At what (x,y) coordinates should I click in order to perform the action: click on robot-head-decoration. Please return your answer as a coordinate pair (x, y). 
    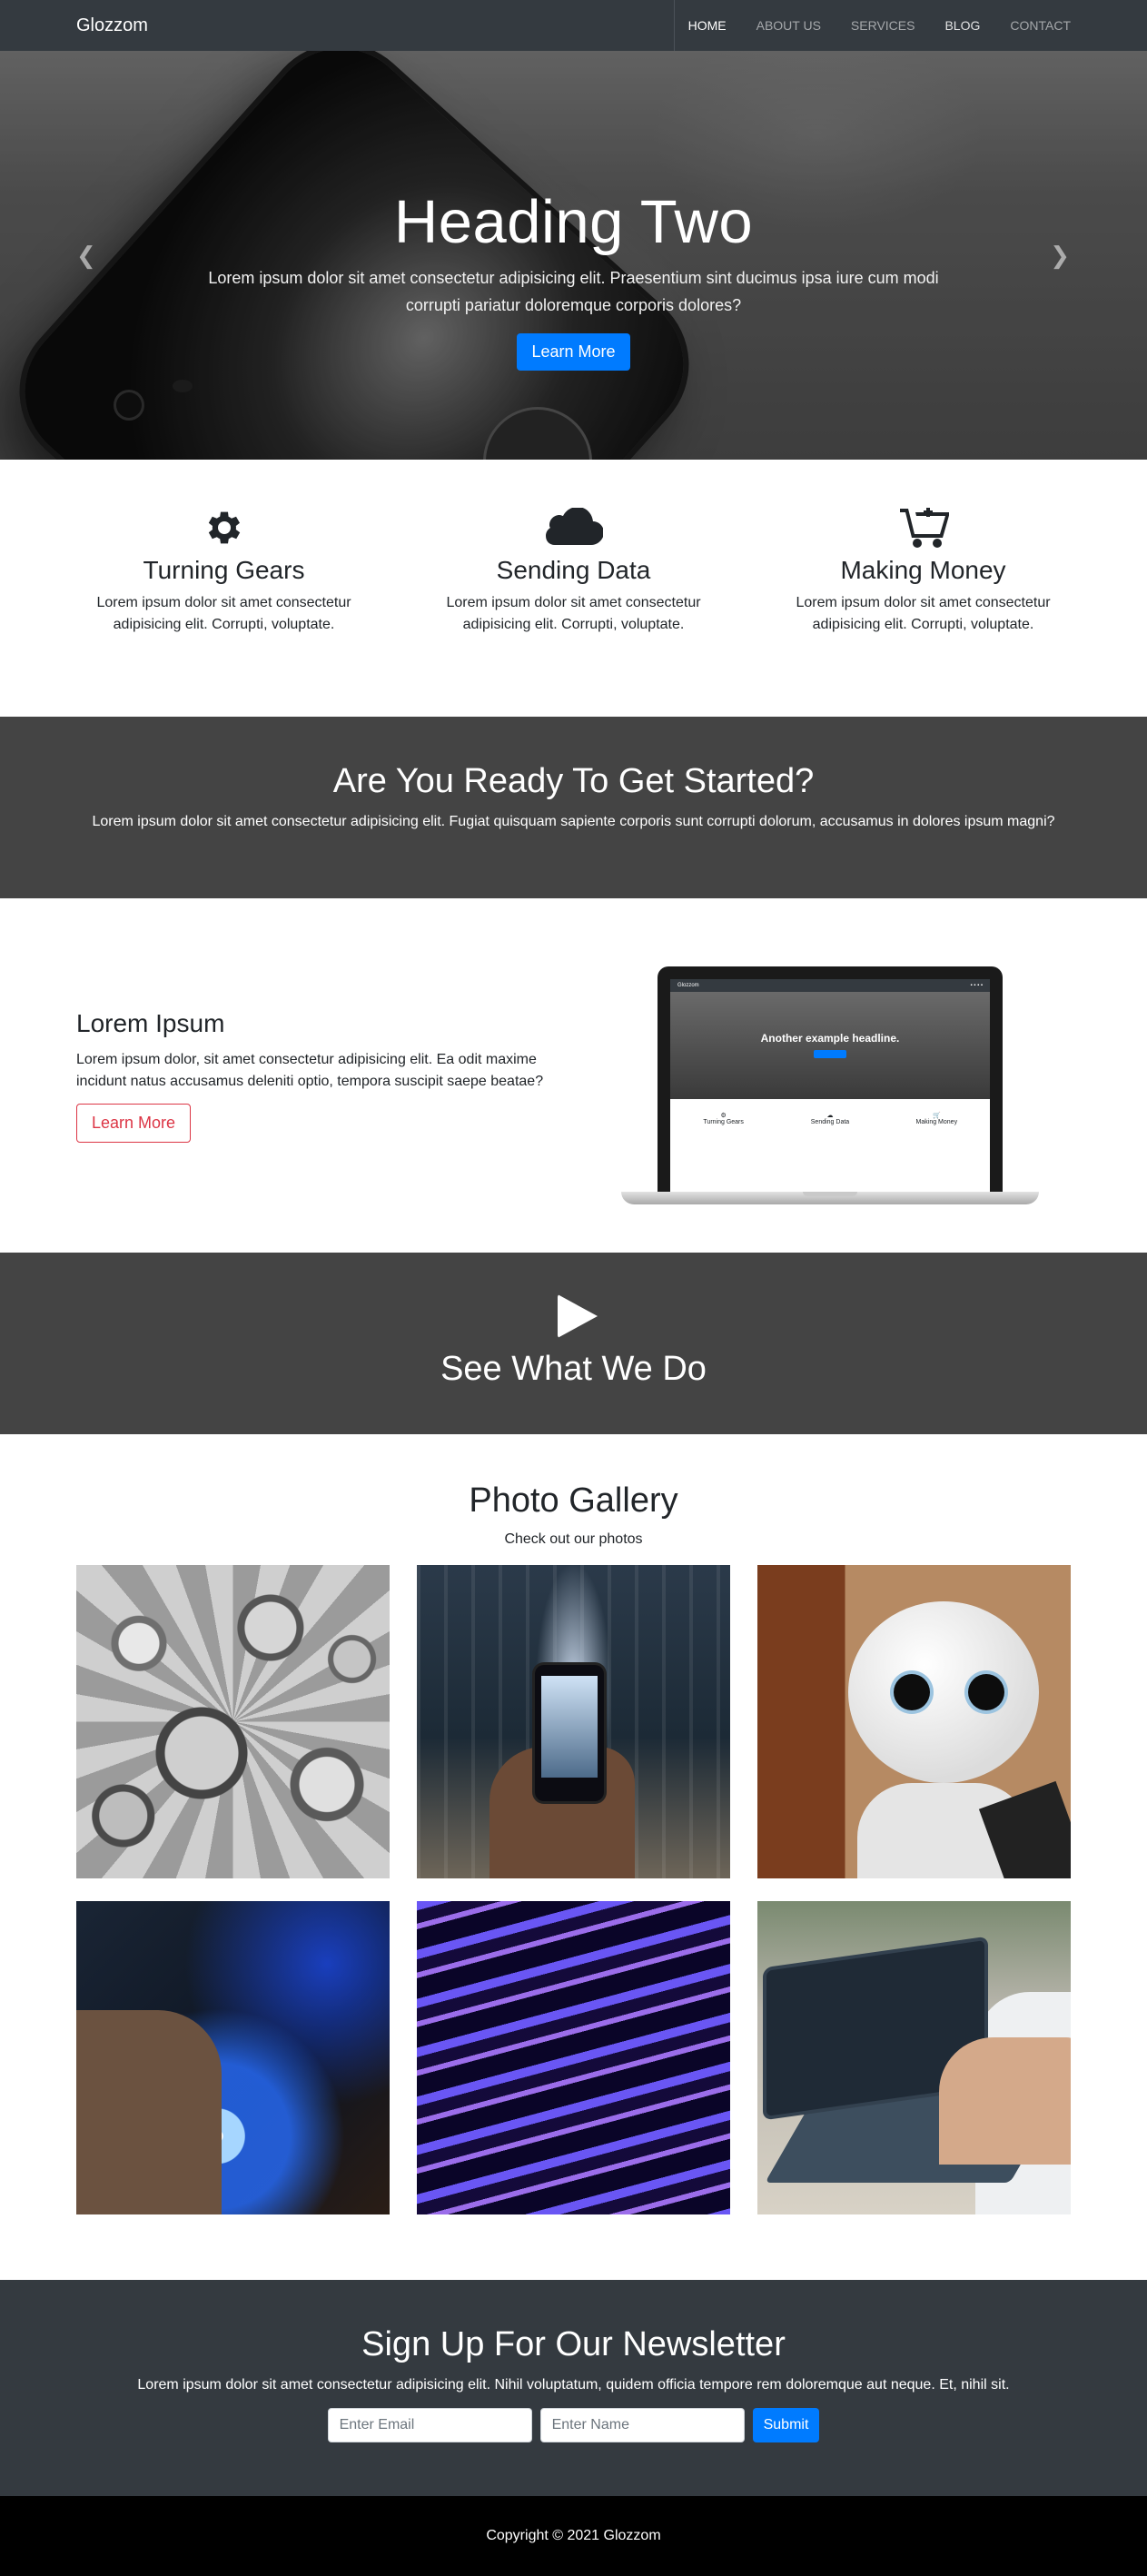
    Looking at the image, I should click on (943, 1692).